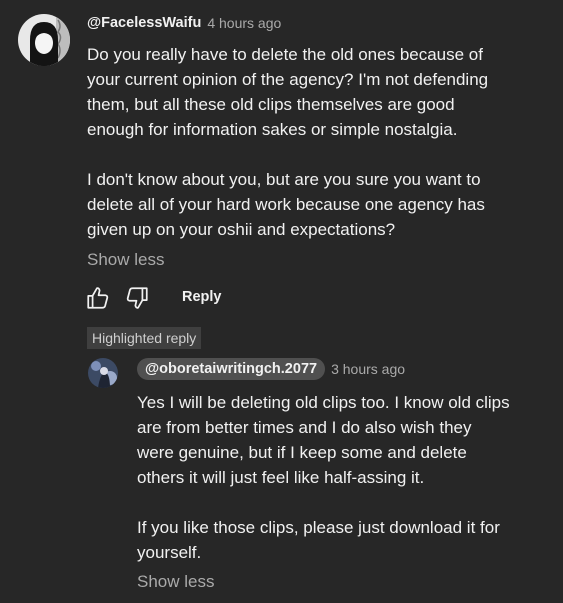  What do you see at coordinates (125, 260) in the screenshot?
I see `comment-show-less-button: Show less` at bounding box center [125, 260].